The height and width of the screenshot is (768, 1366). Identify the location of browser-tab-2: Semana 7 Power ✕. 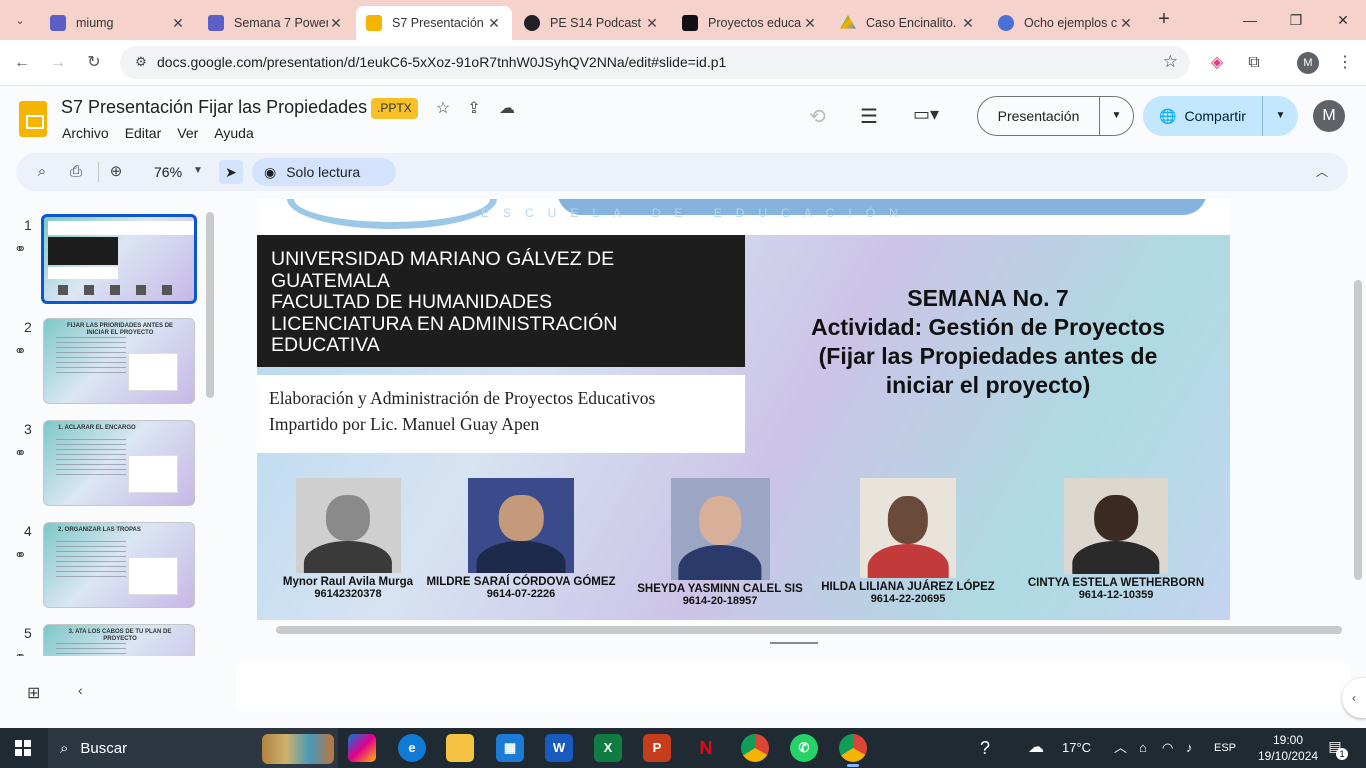
(276, 23).